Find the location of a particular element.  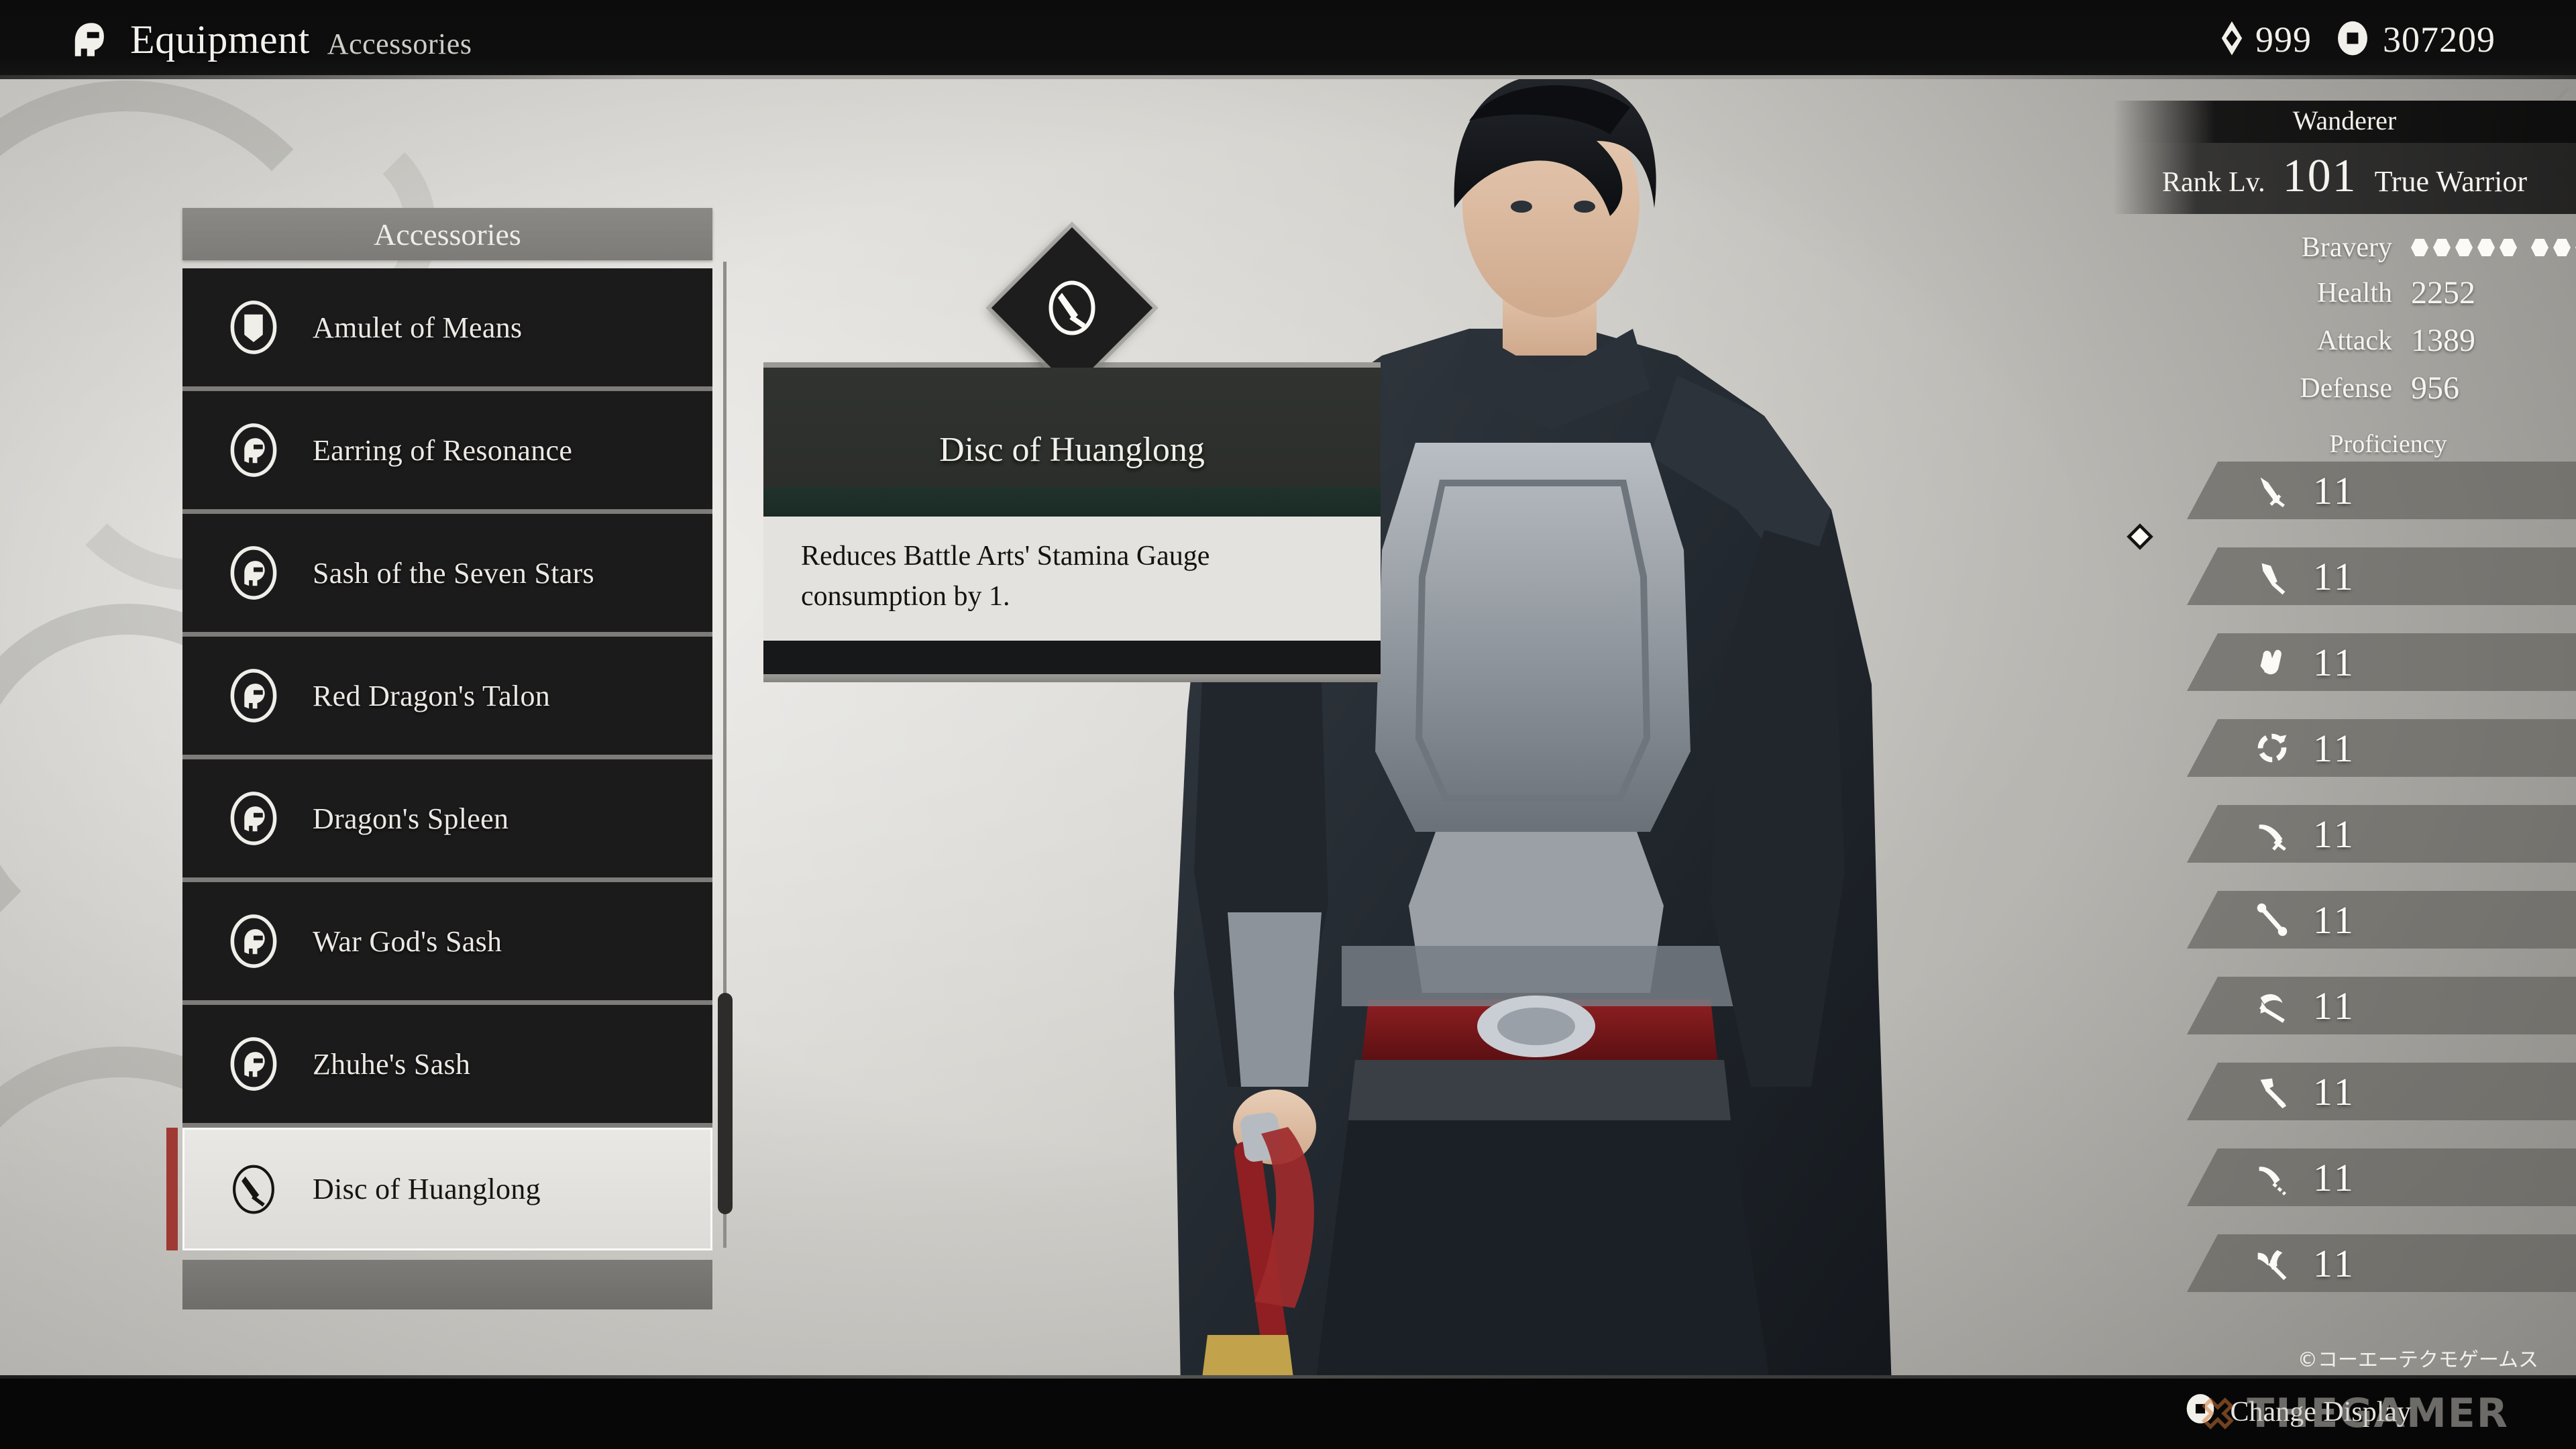

item-badge is located at coordinates (1072, 308).